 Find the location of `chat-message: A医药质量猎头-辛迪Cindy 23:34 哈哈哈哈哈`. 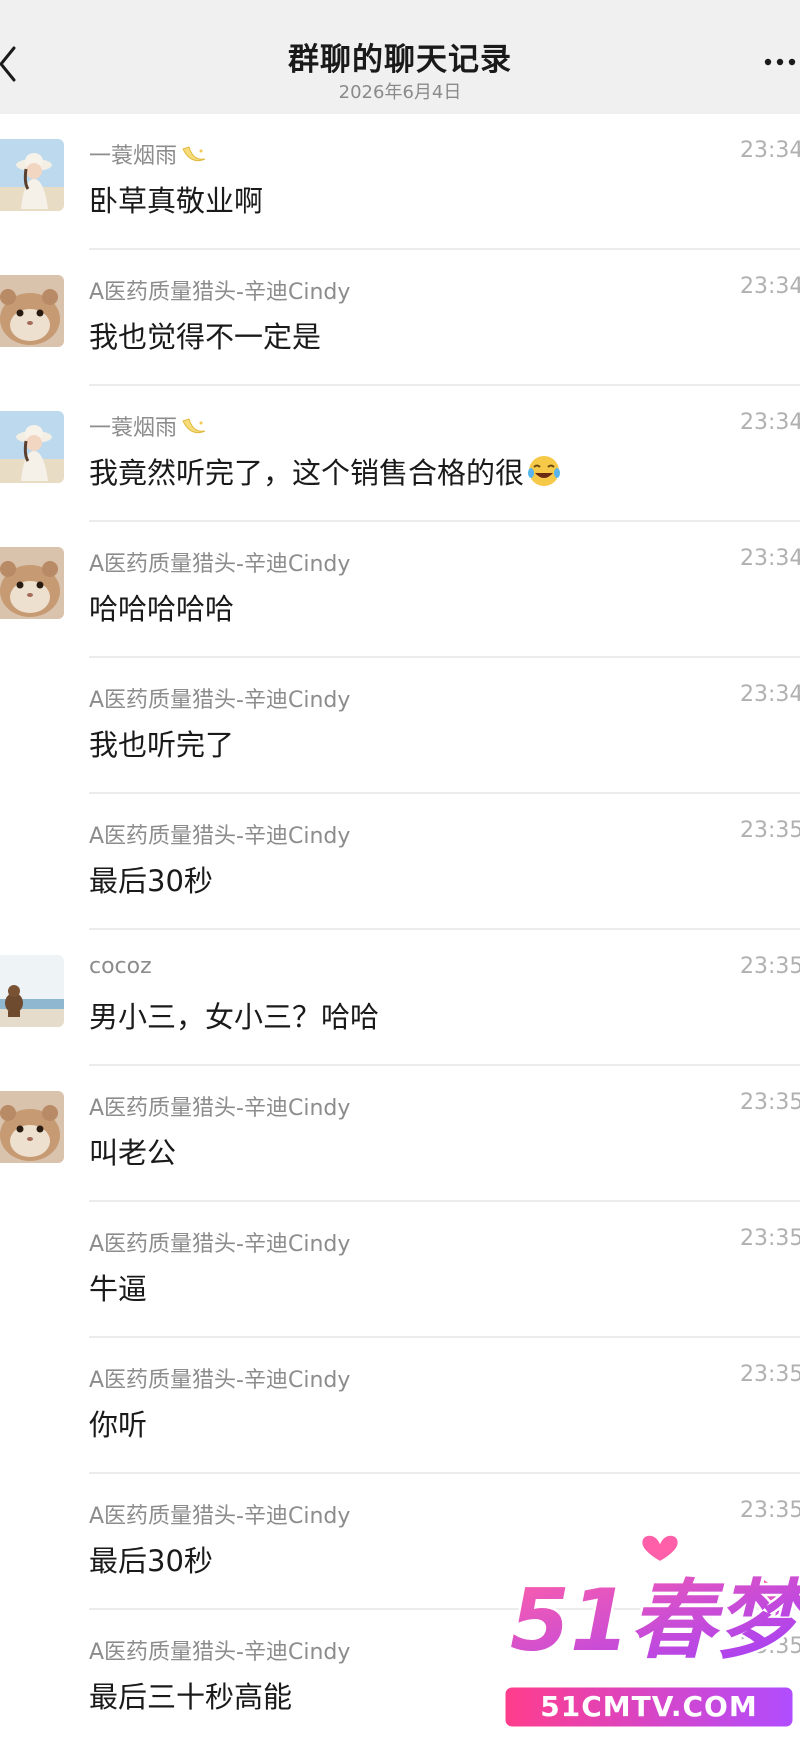

chat-message: A医药质量猎头-辛迪Cindy 23:34 哈哈哈哈哈 is located at coordinates (400, 590).